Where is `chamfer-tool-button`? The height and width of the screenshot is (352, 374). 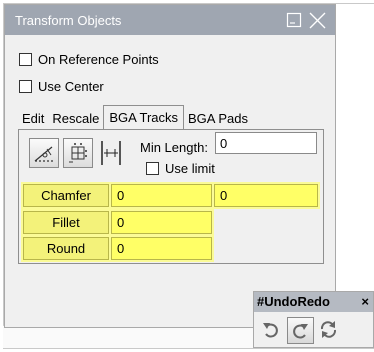
chamfer-tool-button is located at coordinates (44, 153).